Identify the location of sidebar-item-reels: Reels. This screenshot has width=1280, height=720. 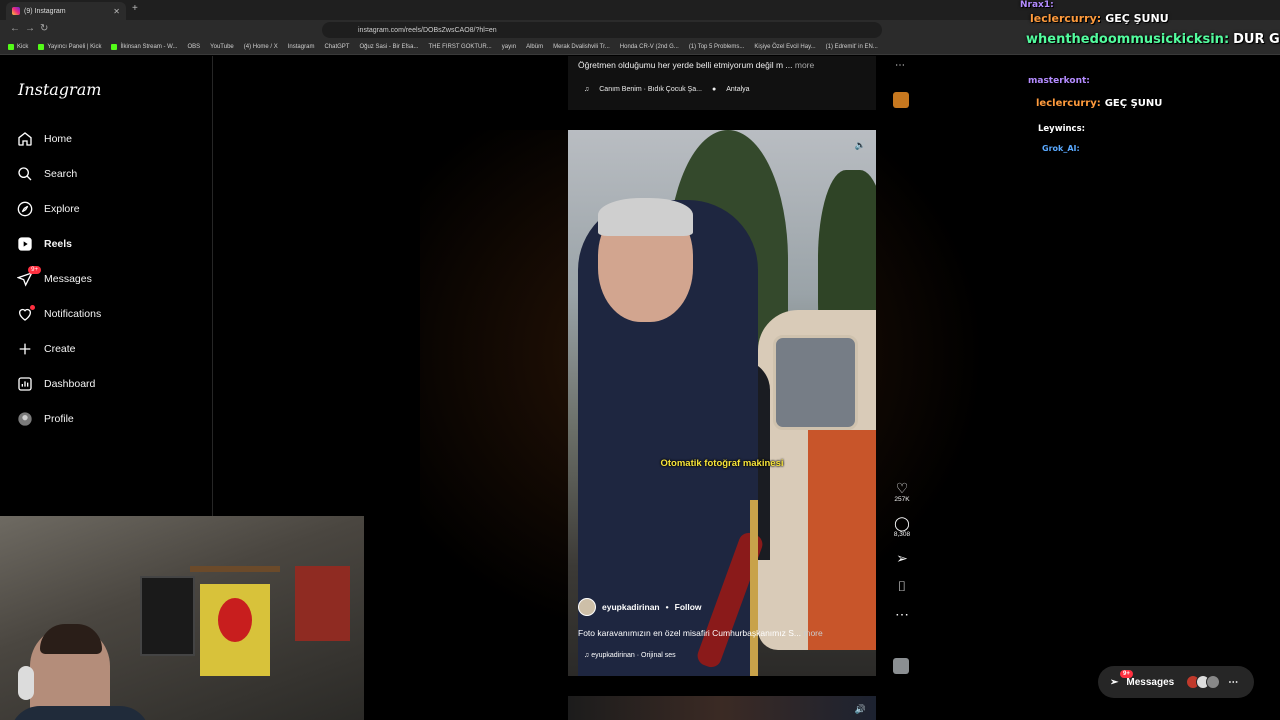
(44, 244).